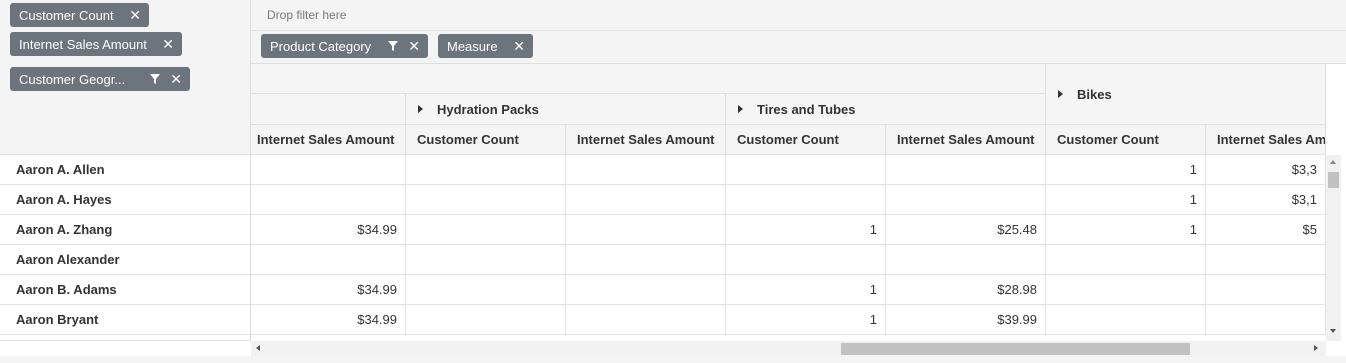  Describe the element at coordinates (1333, 331) in the screenshot. I see `scroll-down-arrow-icon` at that location.